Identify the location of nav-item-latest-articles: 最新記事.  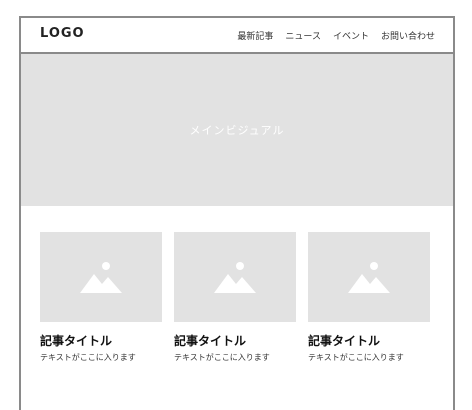
(255, 35).